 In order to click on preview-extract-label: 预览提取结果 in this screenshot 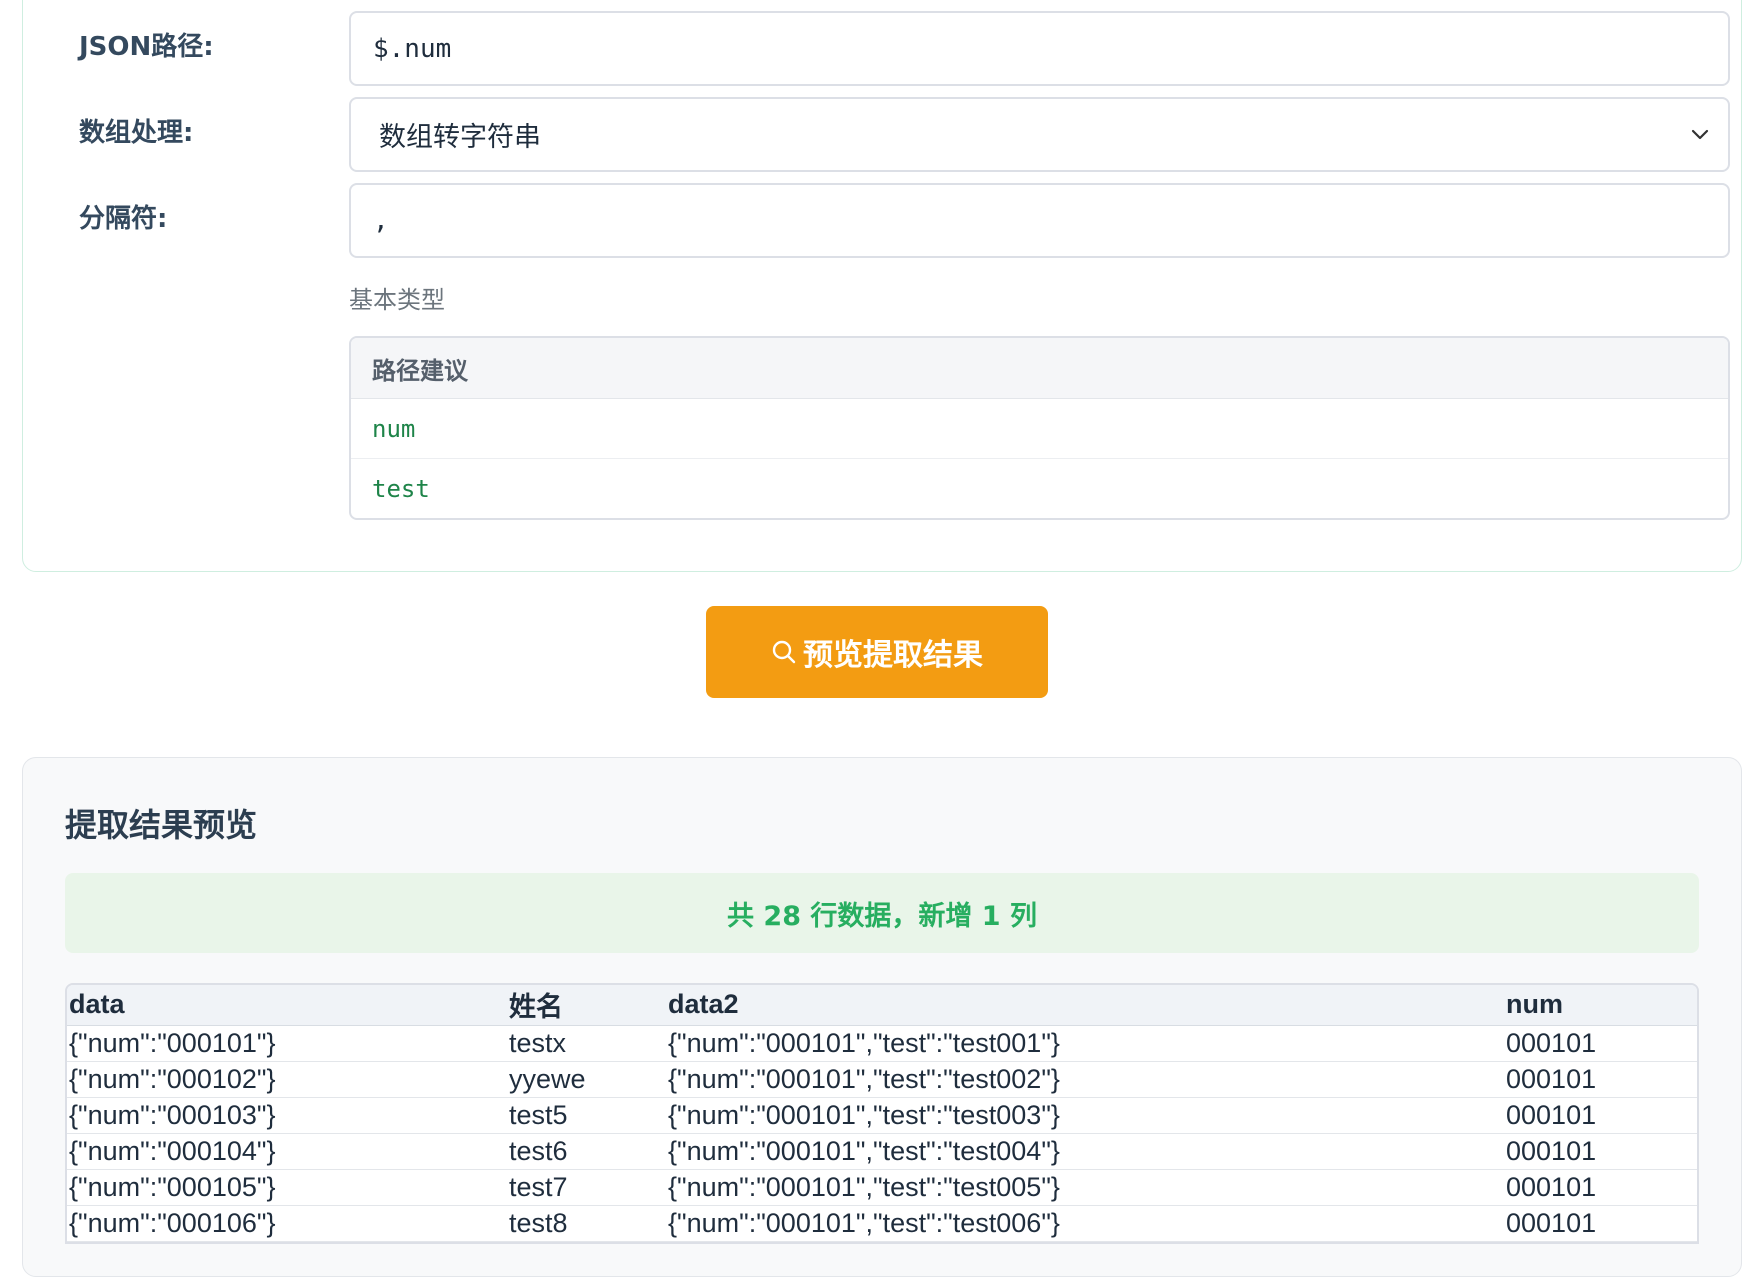, I will do `click(893, 655)`.